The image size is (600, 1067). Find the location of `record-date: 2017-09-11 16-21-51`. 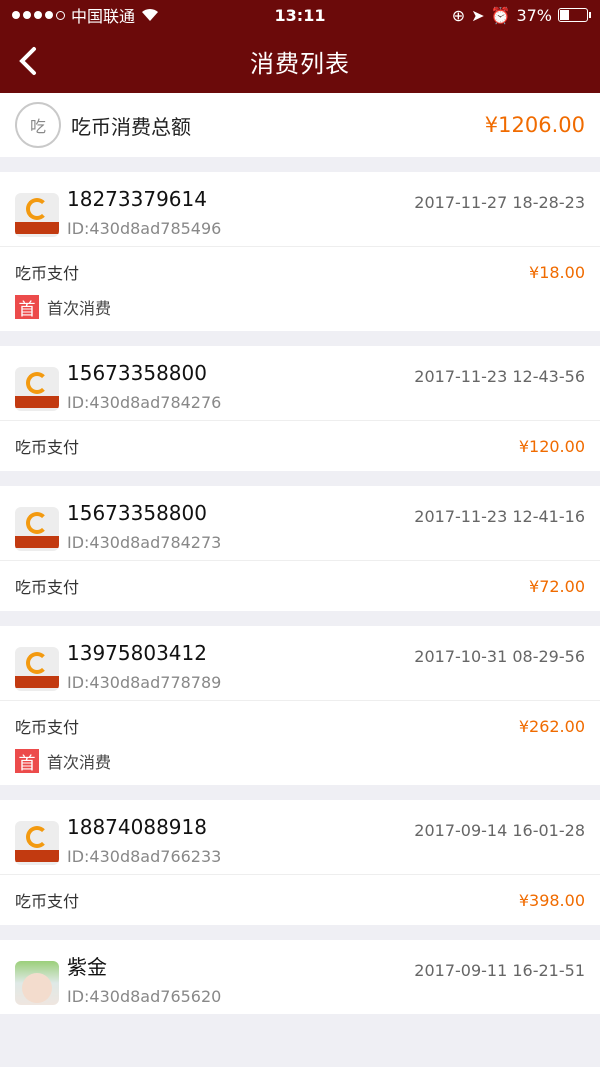

record-date: 2017-09-11 16-21-51 is located at coordinates (499, 970).